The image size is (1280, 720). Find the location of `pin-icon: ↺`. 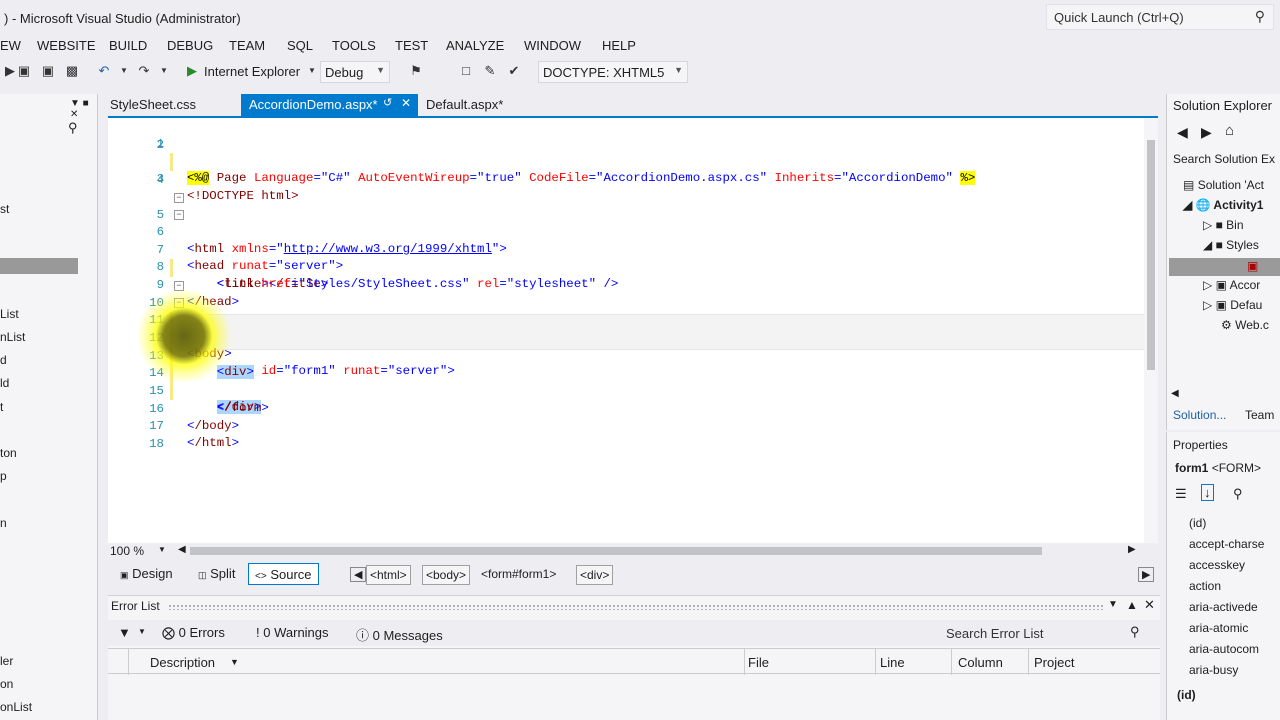

pin-icon: ↺ is located at coordinates (387, 102).